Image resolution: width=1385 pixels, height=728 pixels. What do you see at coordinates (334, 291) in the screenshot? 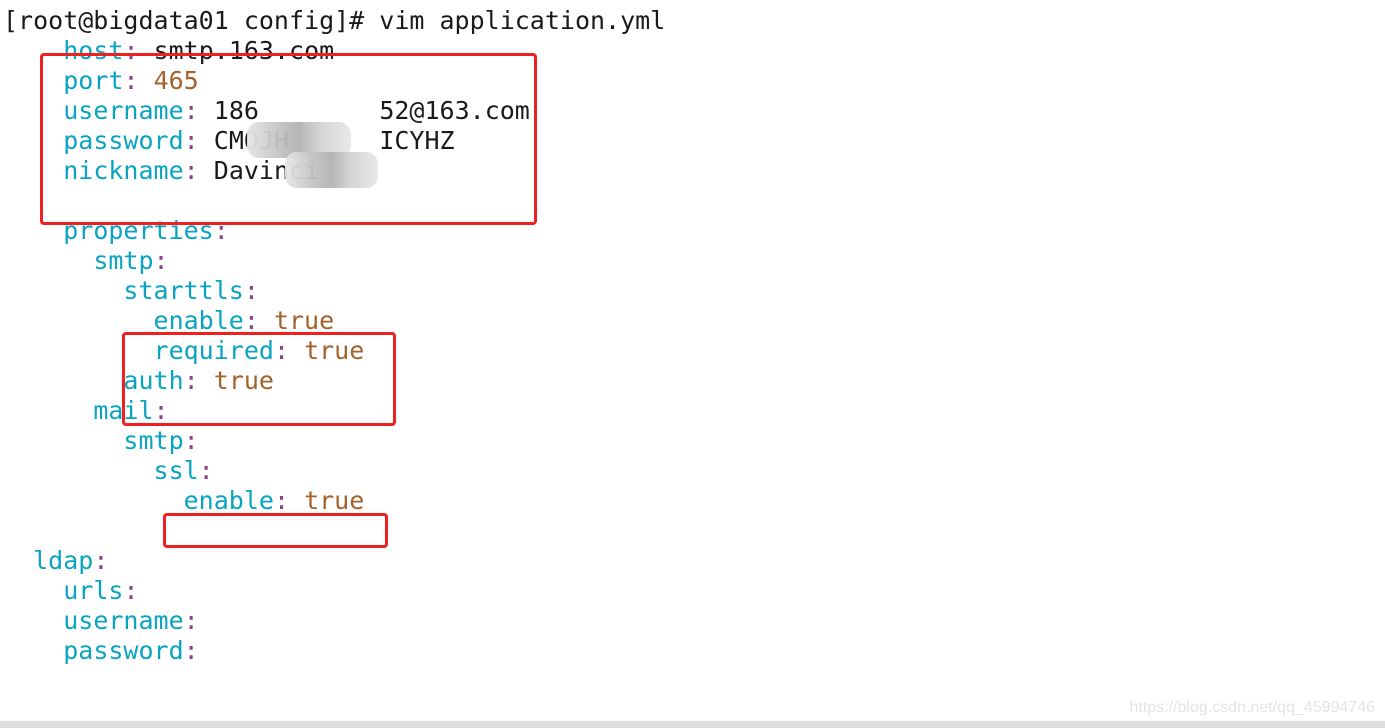
I see `yaml-line: starttls:` at bounding box center [334, 291].